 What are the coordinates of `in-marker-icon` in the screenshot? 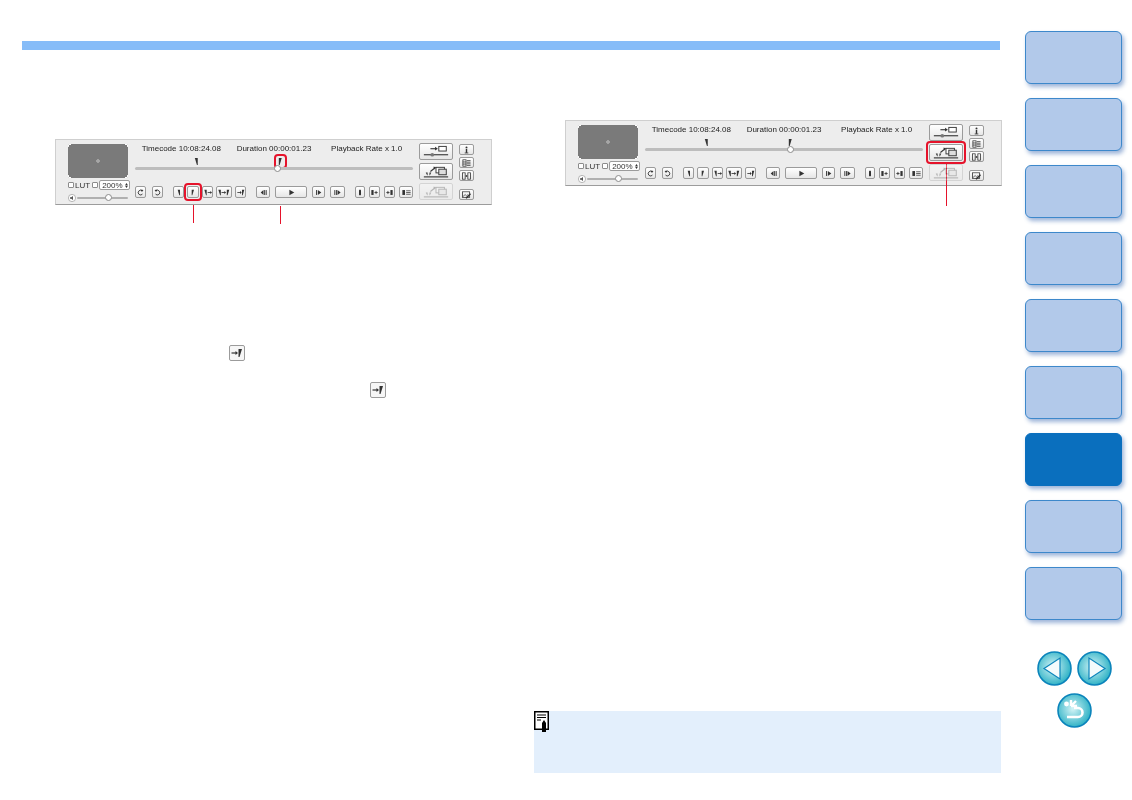 It's located at (178, 192).